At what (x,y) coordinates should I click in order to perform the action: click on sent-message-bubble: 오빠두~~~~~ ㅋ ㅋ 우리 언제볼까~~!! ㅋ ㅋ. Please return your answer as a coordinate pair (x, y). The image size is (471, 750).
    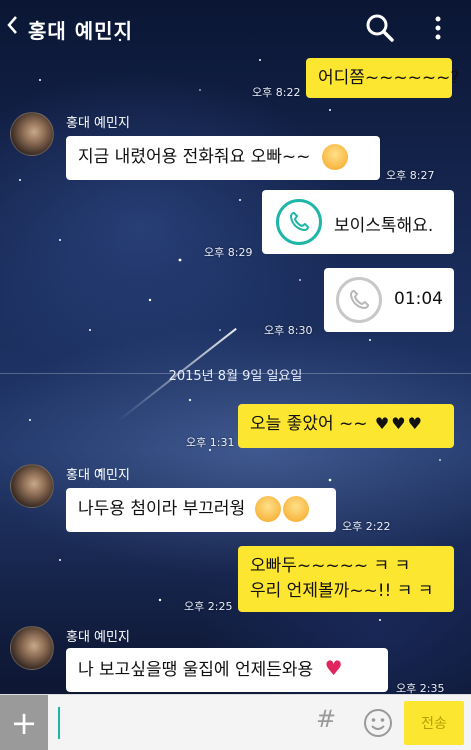
    Looking at the image, I should click on (346, 579).